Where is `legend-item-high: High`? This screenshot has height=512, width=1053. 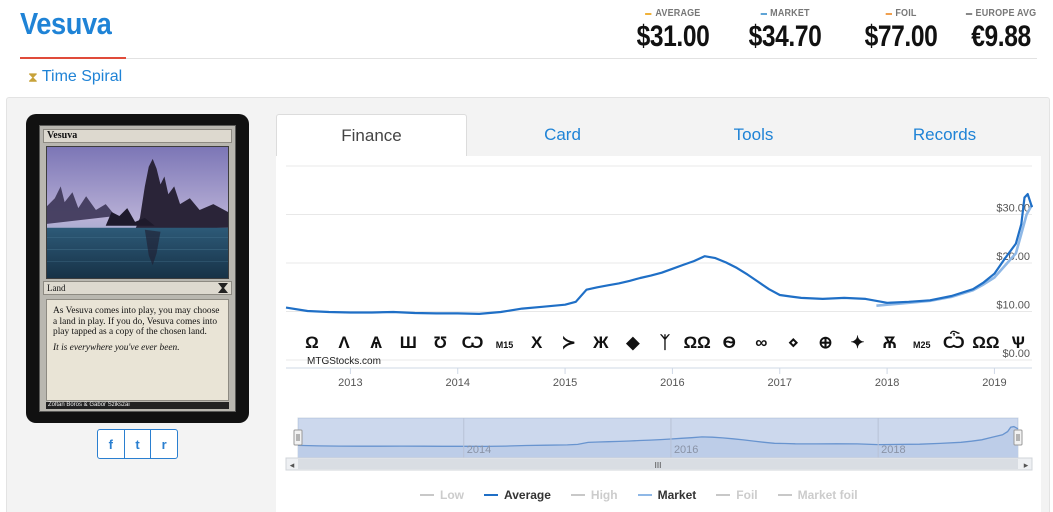 legend-item-high: High is located at coordinates (594, 495).